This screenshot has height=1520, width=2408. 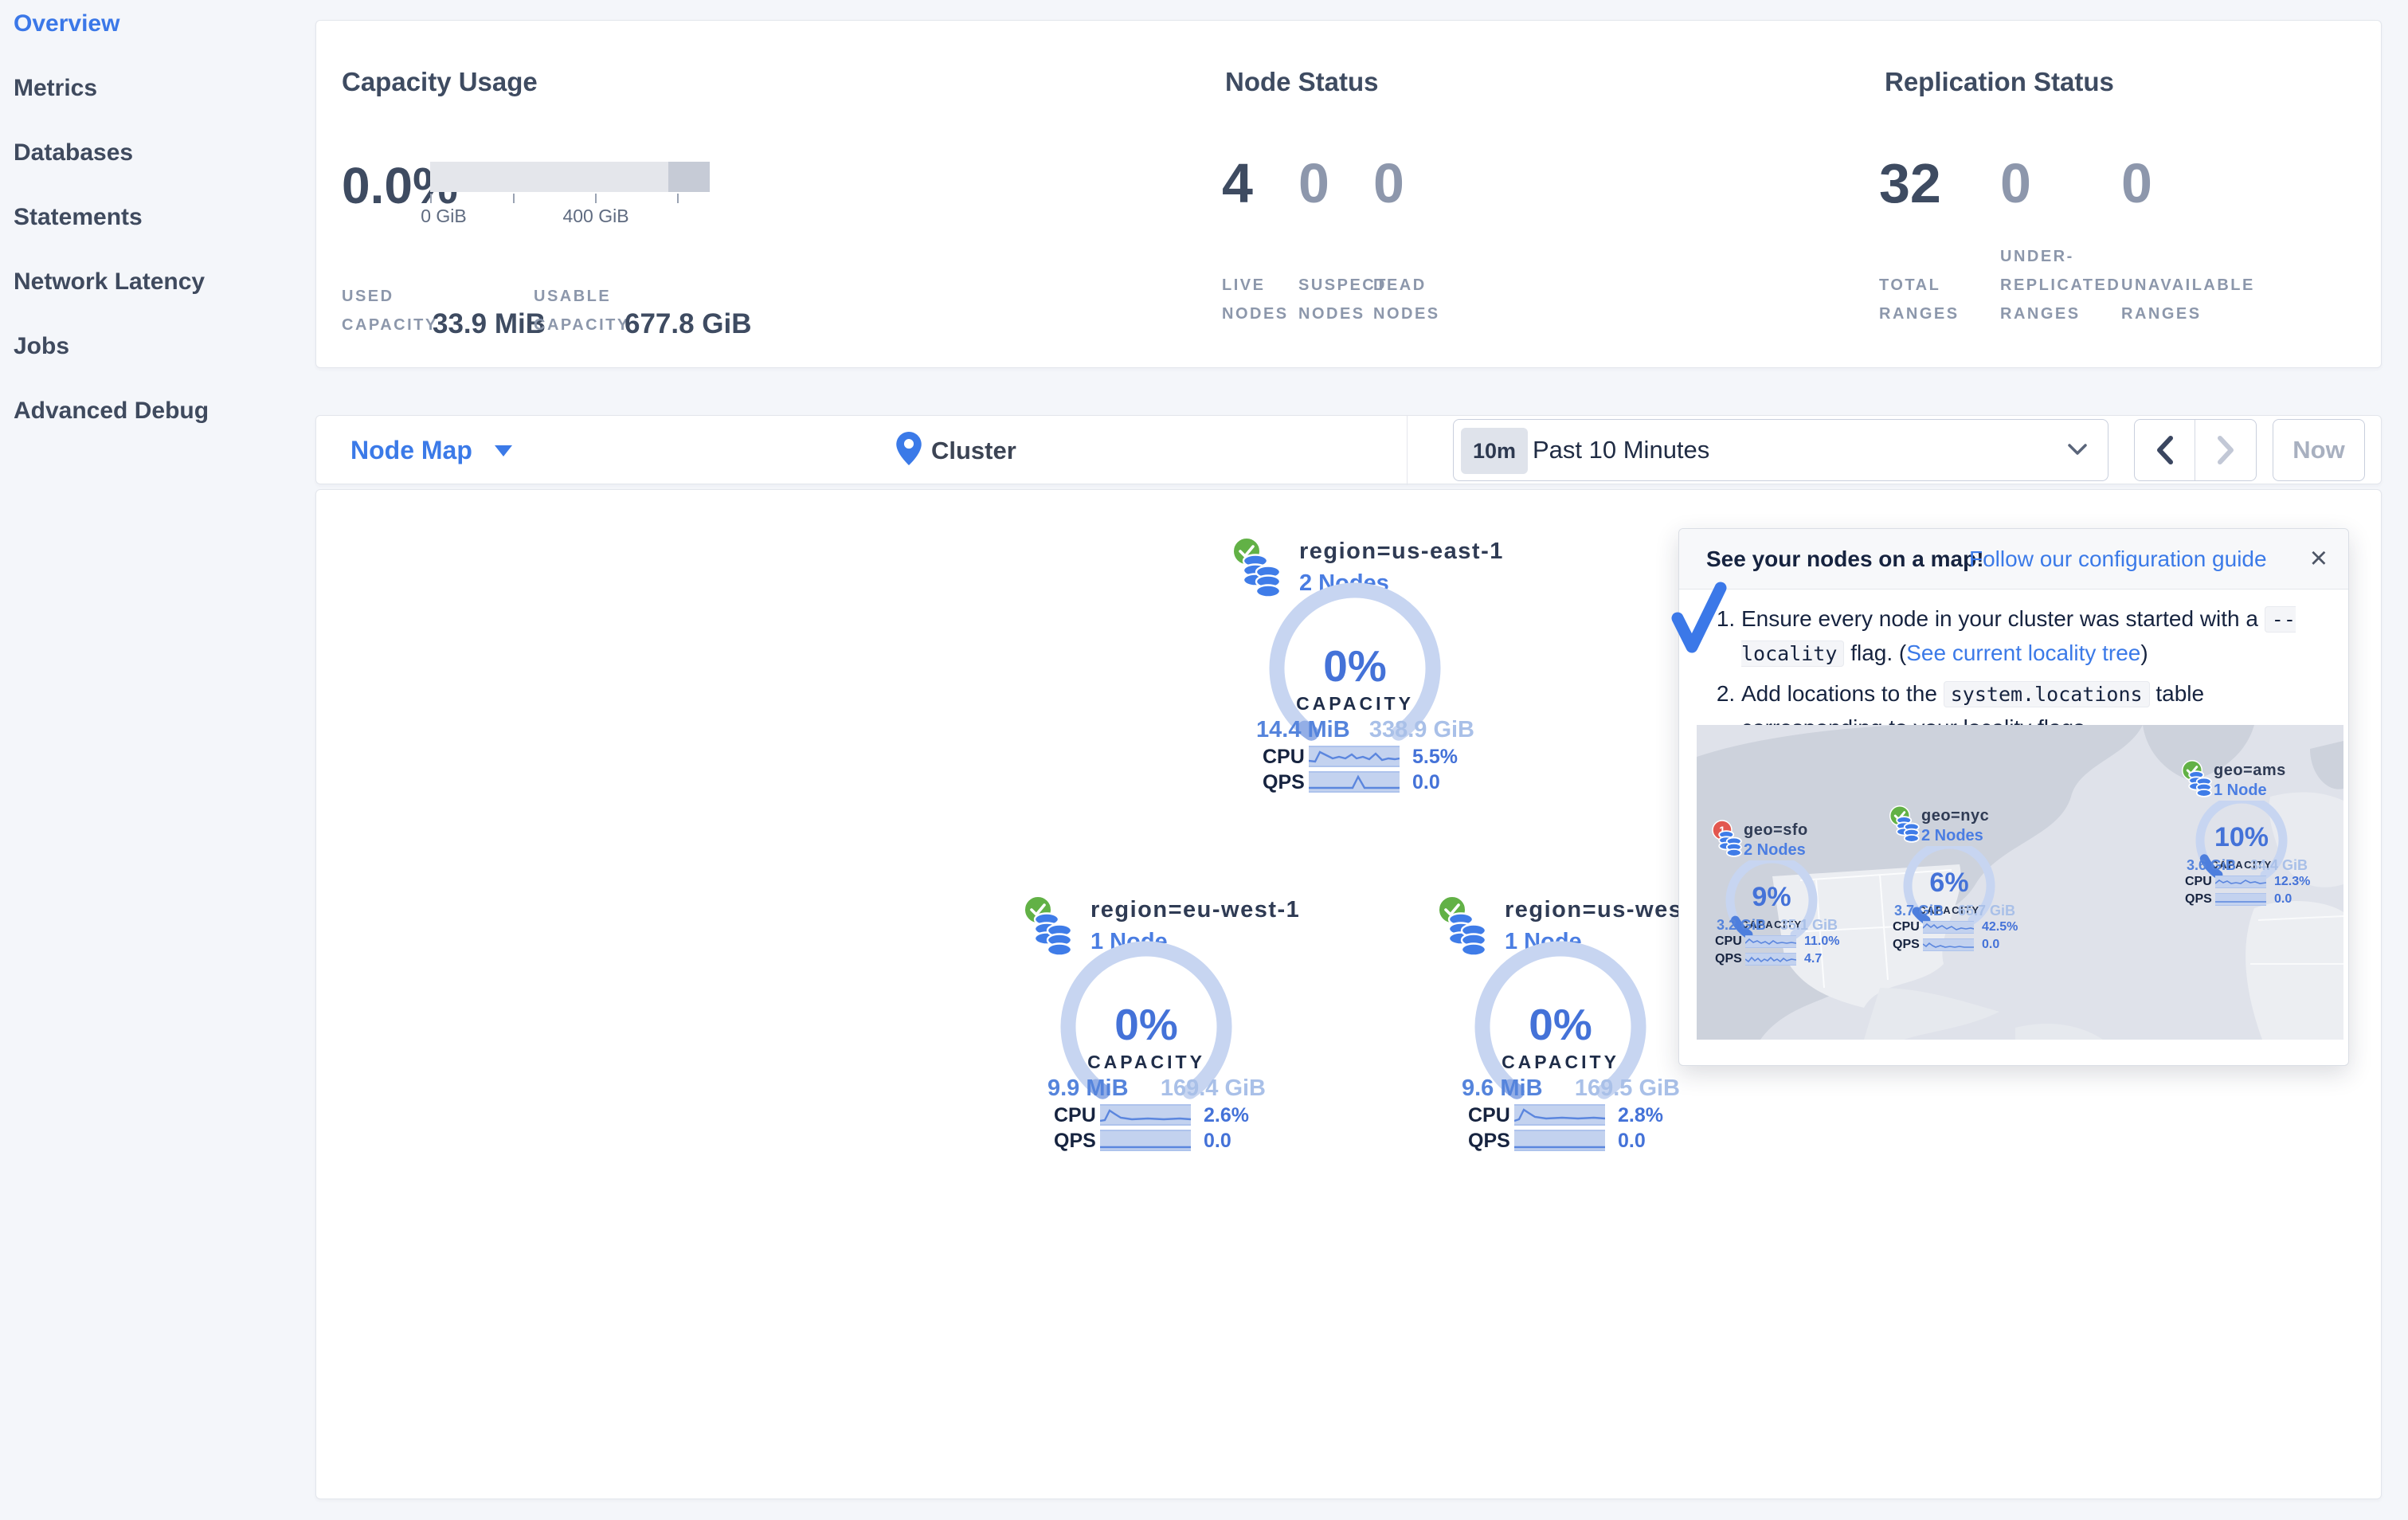 I want to click on mini-region-nodes-link: 1 Node, so click(x=2241, y=791).